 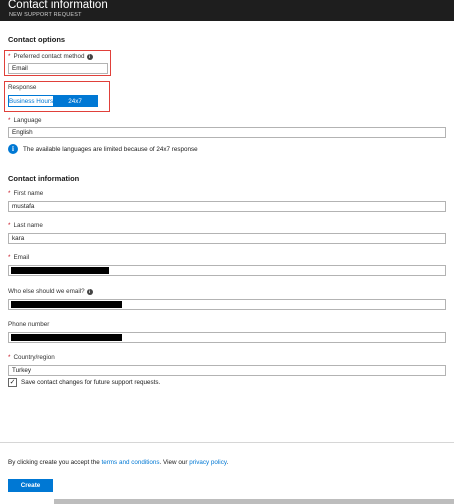 I want to click on last-name-label-text: Last name, so click(x=28, y=225).